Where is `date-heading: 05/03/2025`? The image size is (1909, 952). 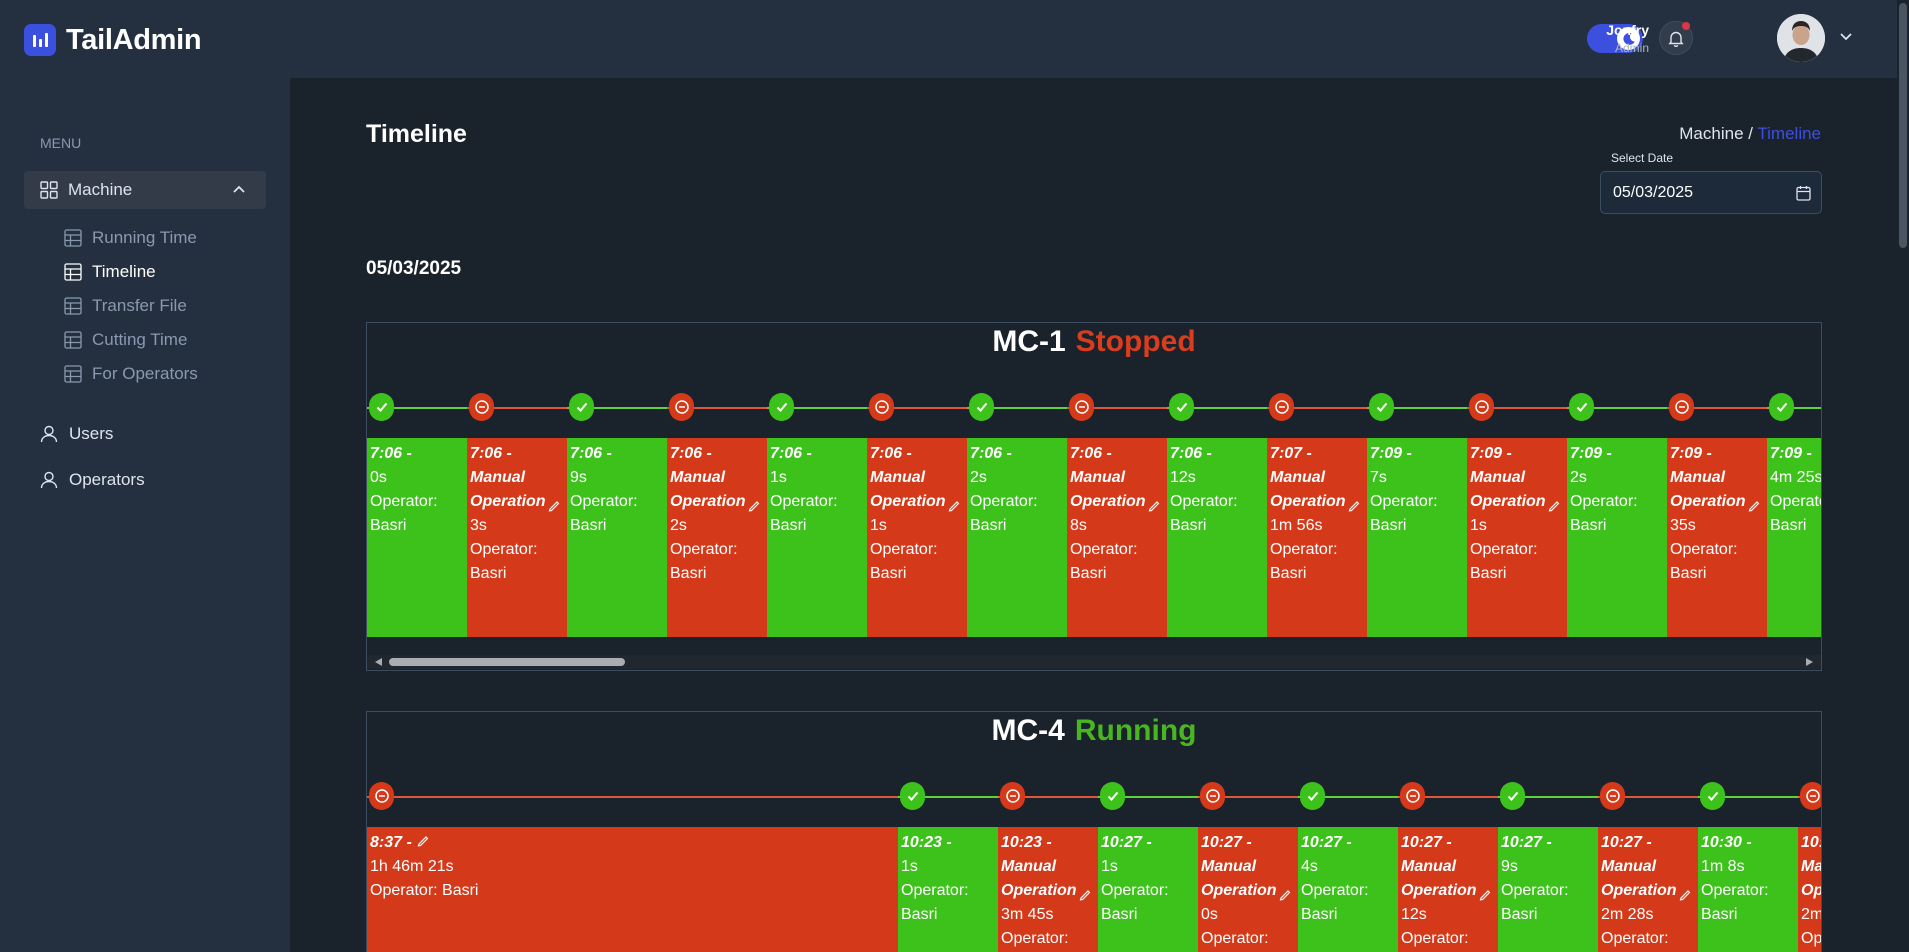
date-heading: 05/03/2025 is located at coordinates (414, 268).